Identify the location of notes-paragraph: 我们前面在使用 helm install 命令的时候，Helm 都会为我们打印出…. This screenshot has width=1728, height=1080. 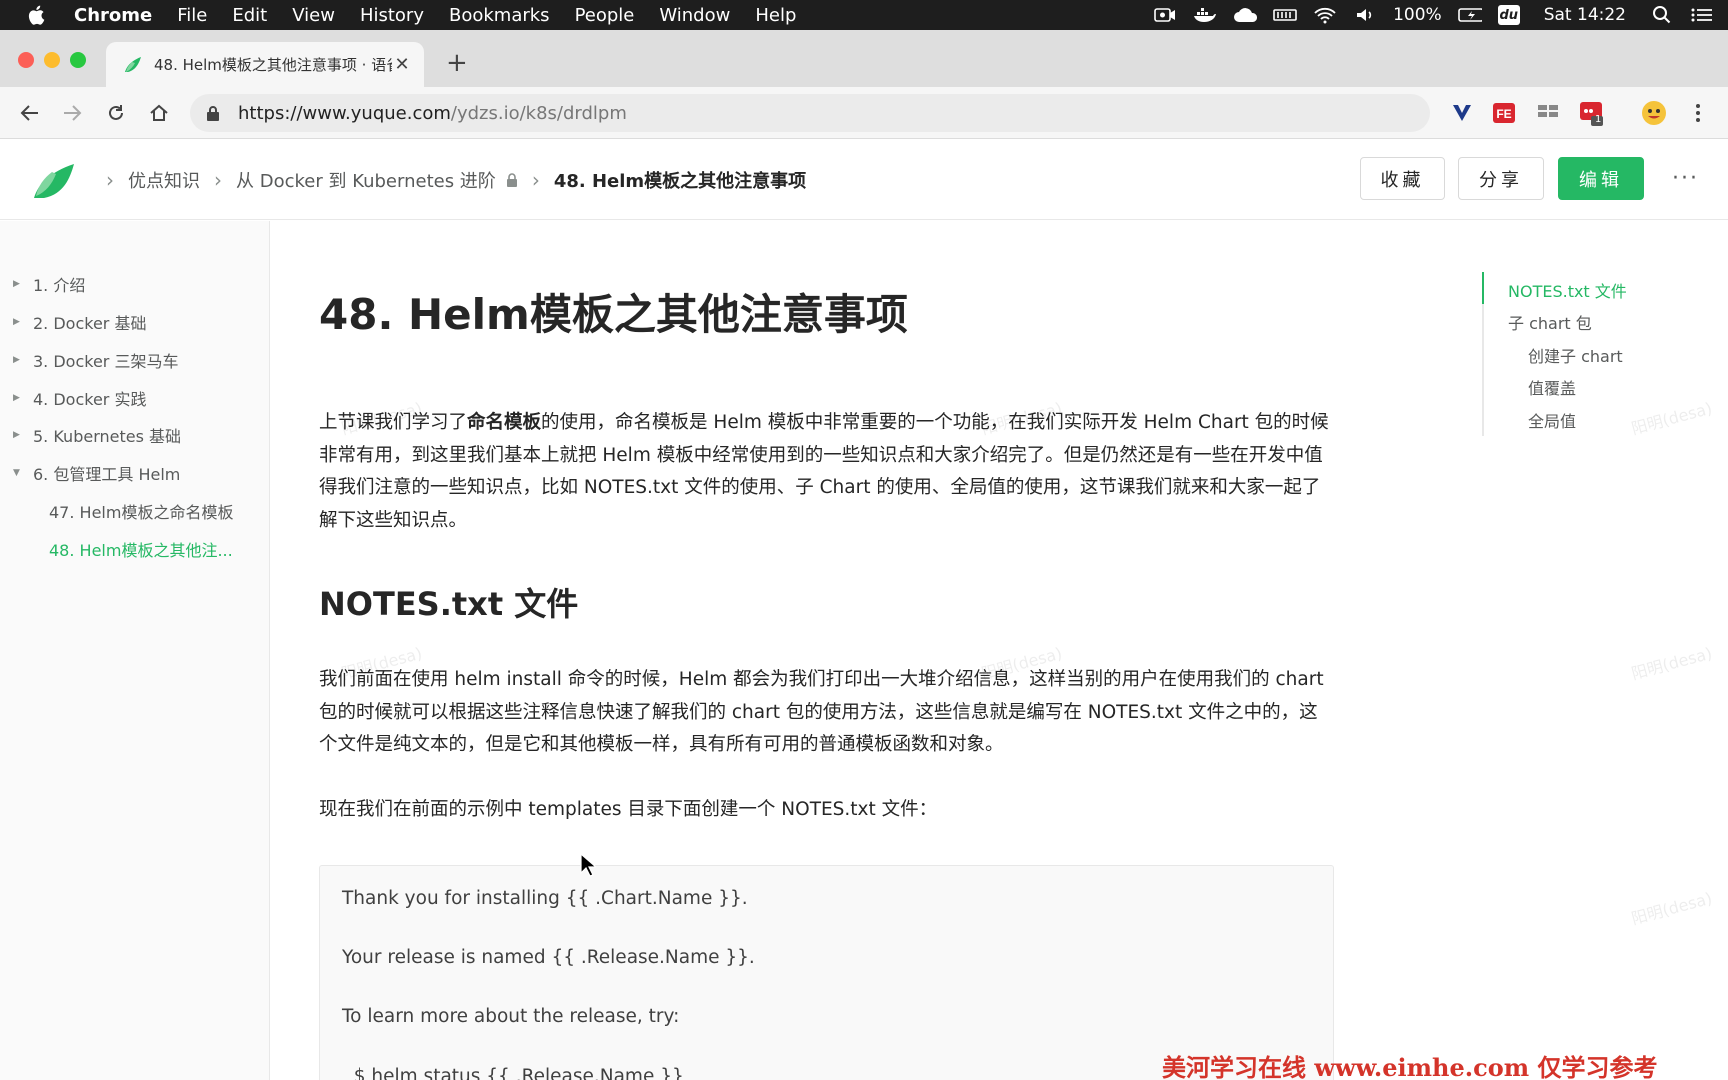
(821, 712).